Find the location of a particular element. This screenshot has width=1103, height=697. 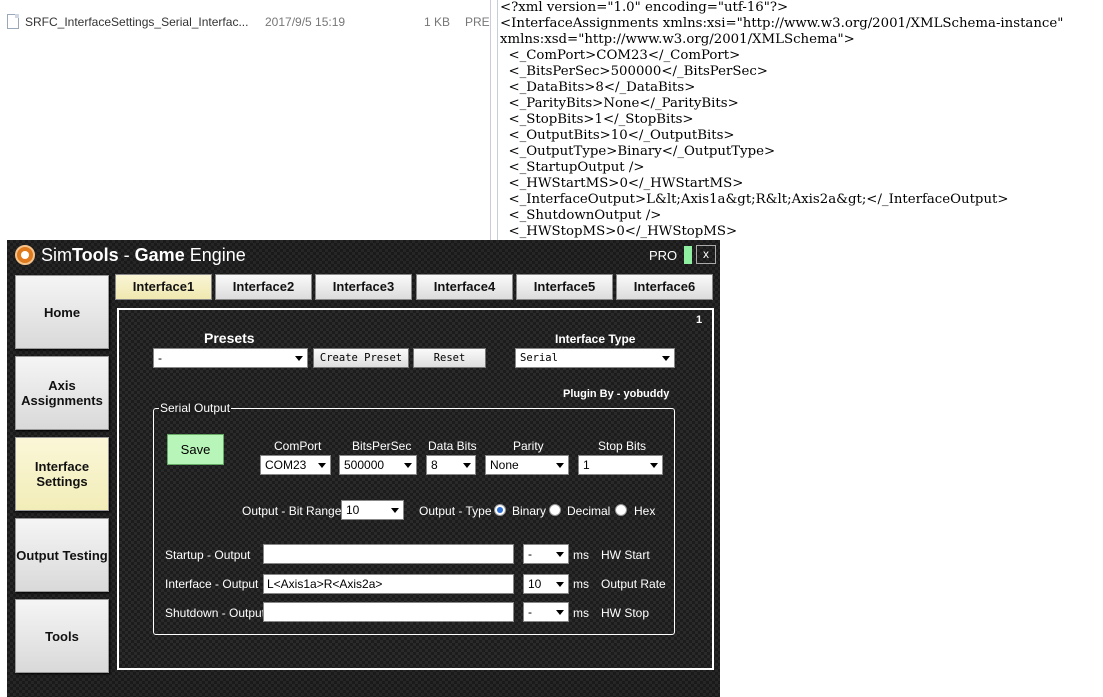

bit-range-select: 10 is located at coordinates (372, 510).